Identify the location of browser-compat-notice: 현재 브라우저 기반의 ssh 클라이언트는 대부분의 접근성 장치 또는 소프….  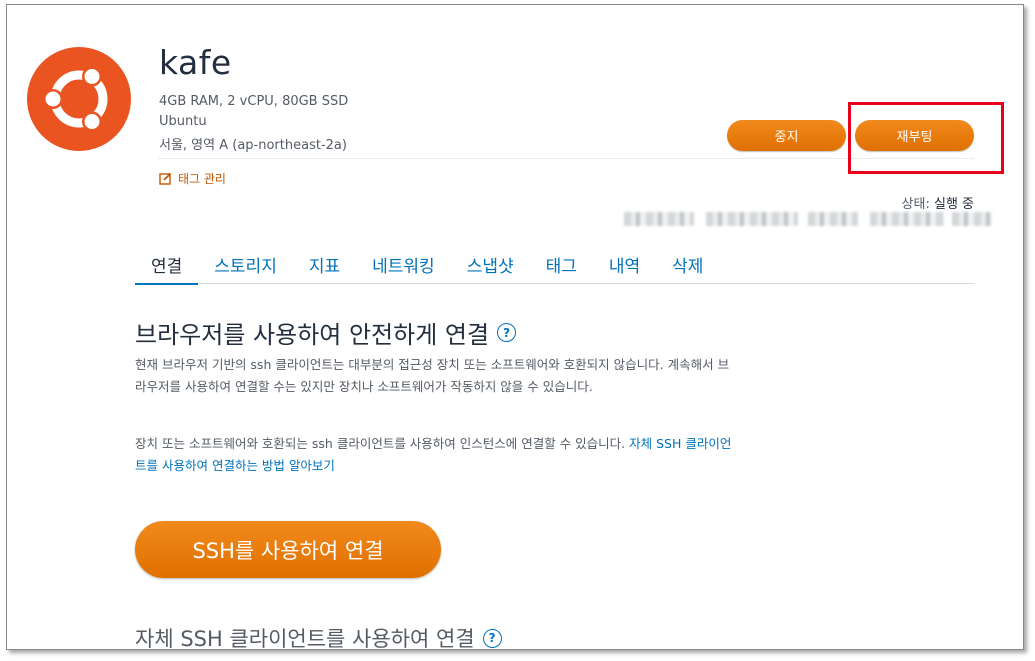
(432, 375).